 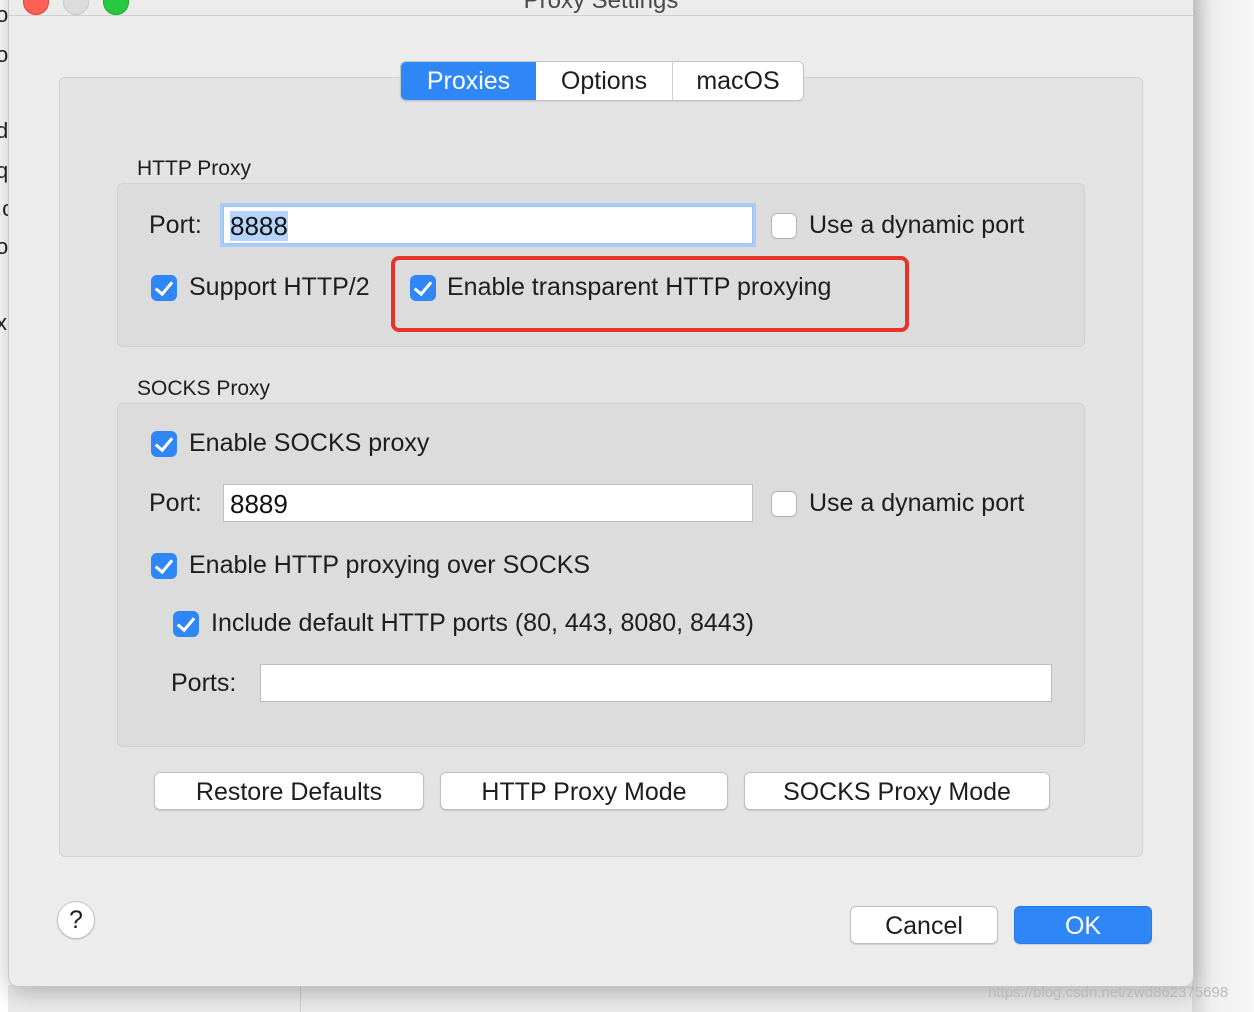 What do you see at coordinates (4, 130) in the screenshot?
I see `background-text: d` at bounding box center [4, 130].